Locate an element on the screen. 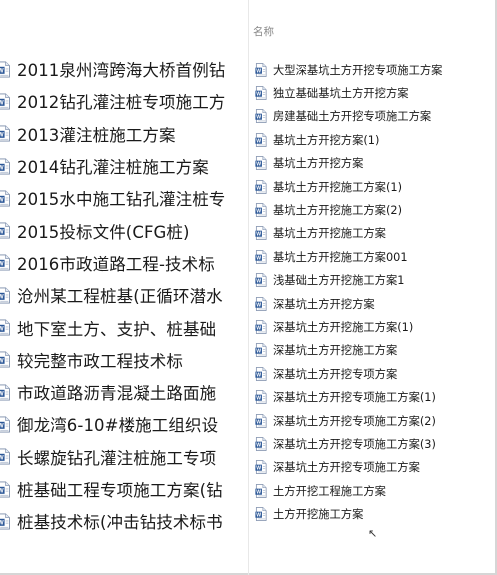 This screenshot has width=497, height=575. left-file-item: W 2013灌注桩施工方案 is located at coordinates (124, 134).